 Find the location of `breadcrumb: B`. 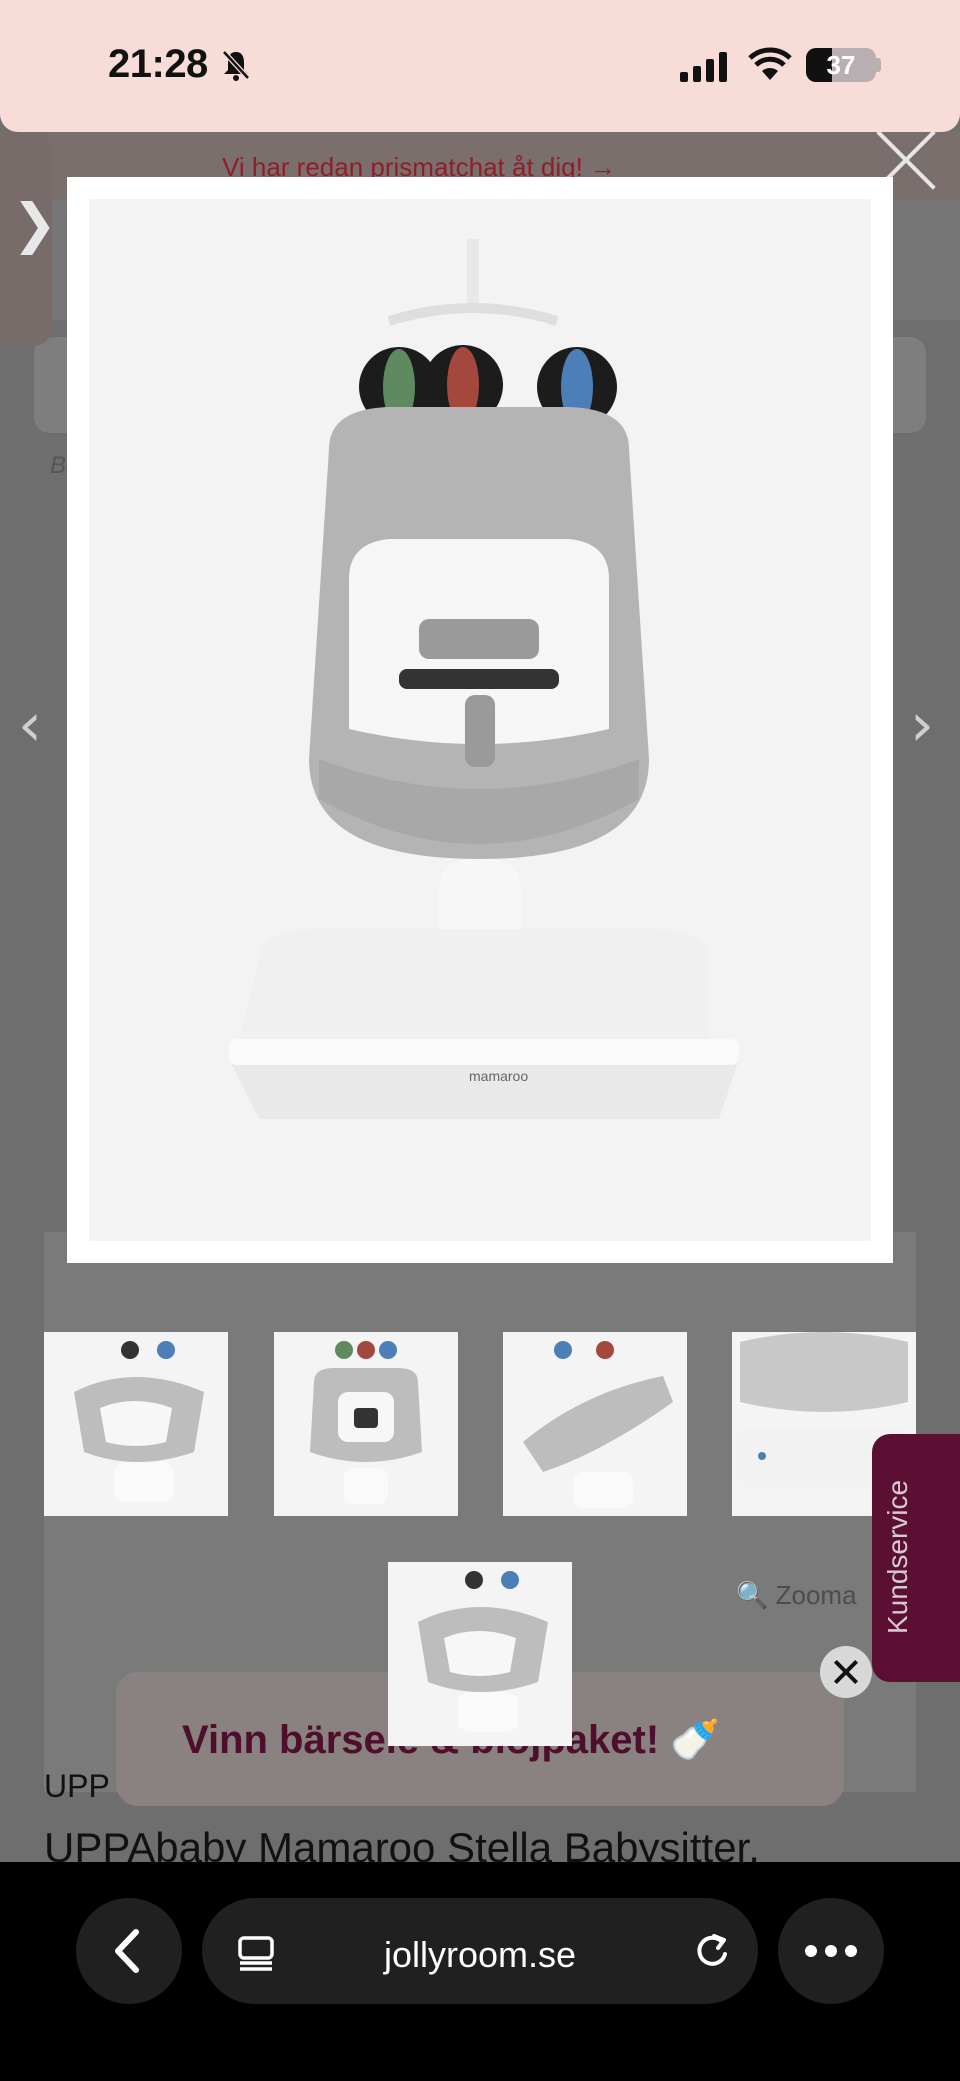

breadcrumb: B is located at coordinates (58, 465).